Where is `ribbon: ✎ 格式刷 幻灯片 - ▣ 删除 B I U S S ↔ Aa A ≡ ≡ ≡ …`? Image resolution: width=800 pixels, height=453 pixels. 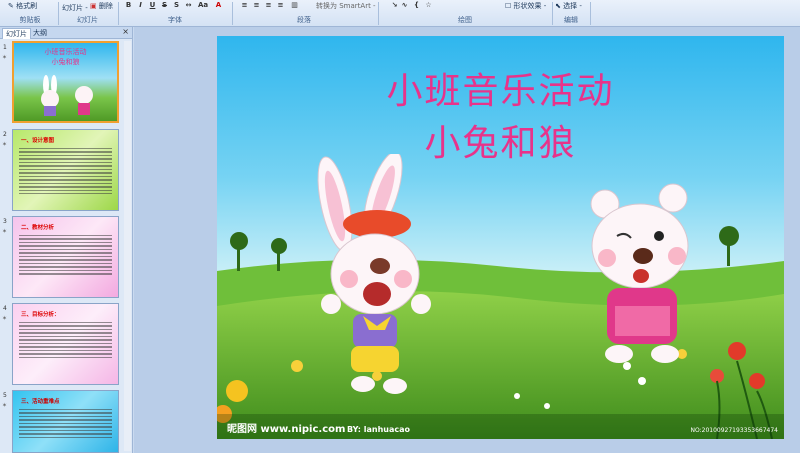 ribbon: ✎ 格式刷 幻灯片 - ▣ 删除 B I U S S ↔ Aa A ≡ ≡ ≡ … is located at coordinates (400, 13).